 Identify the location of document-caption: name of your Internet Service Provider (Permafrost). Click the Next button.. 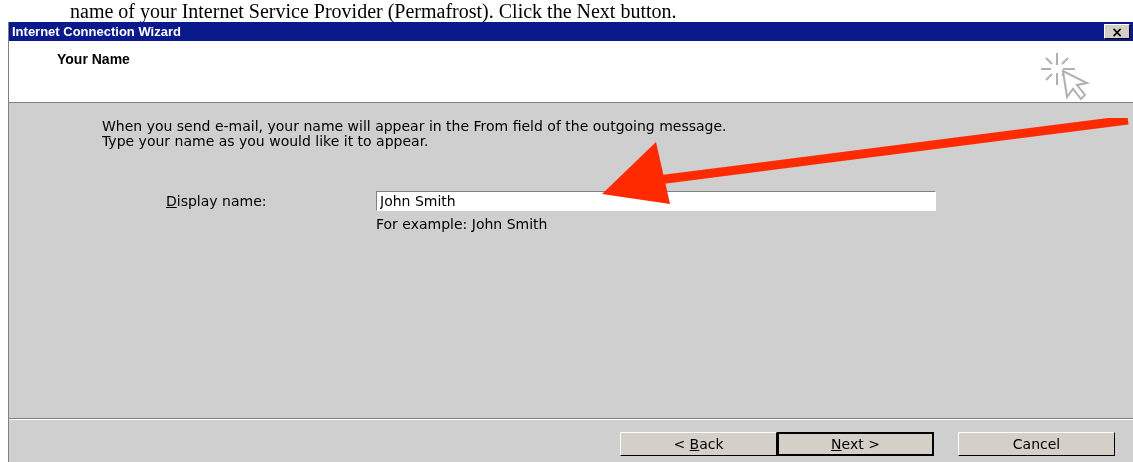
(373, 11).